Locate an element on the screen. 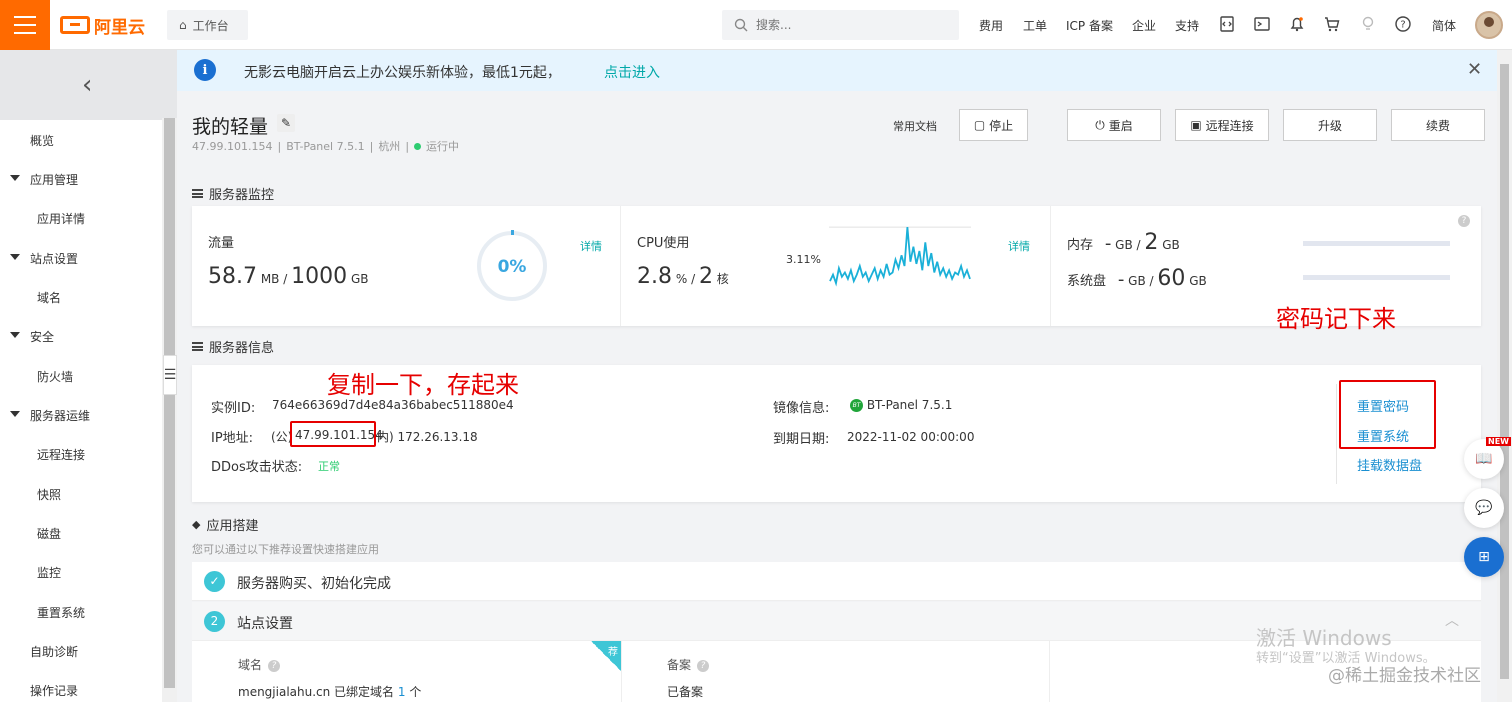 The image size is (1512, 702). memory-value: 内存 - GB / 2 GB is located at coordinates (1123, 242).